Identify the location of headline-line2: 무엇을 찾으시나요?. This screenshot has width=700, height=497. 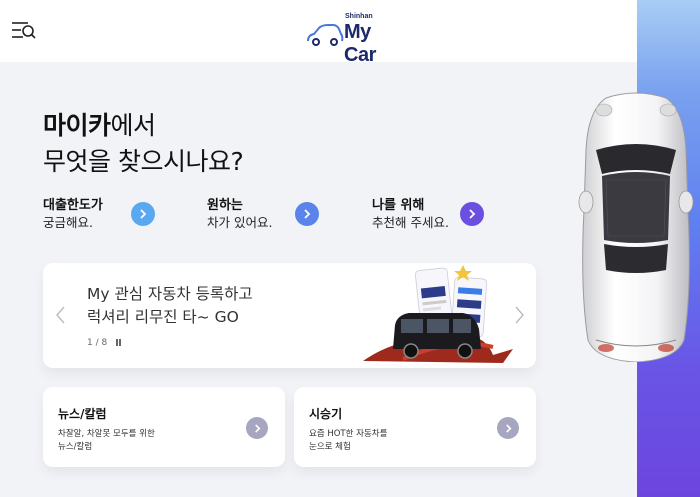
(143, 161).